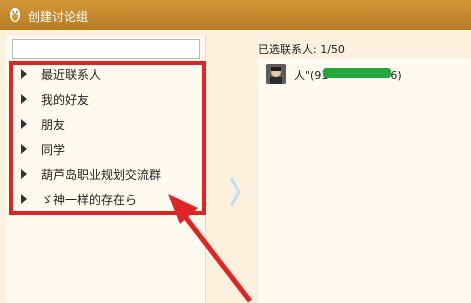  I want to click on window-titlebar: 创建讨论组, so click(235, 15).